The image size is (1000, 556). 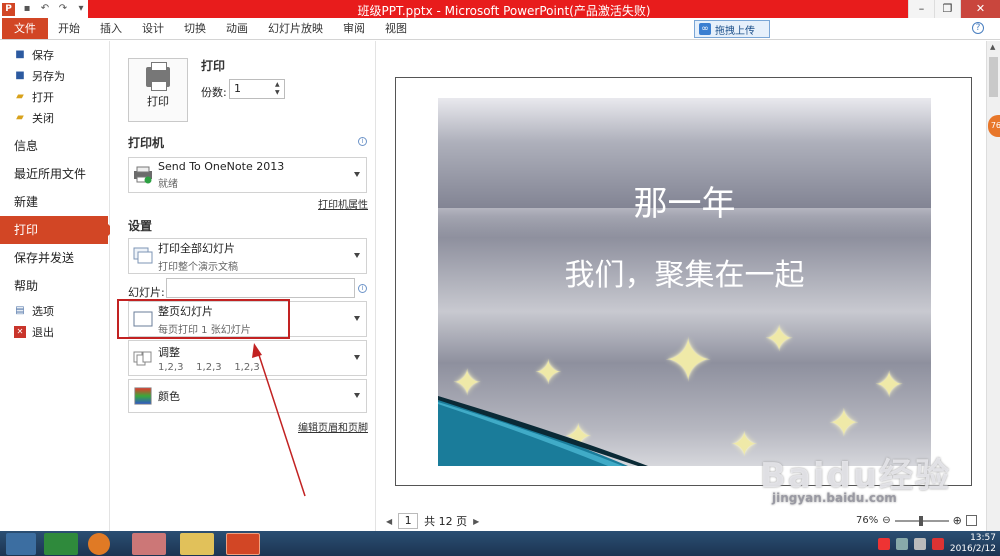 I want to click on zoom-in-icon: ⊕, so click(x=957, y=520).